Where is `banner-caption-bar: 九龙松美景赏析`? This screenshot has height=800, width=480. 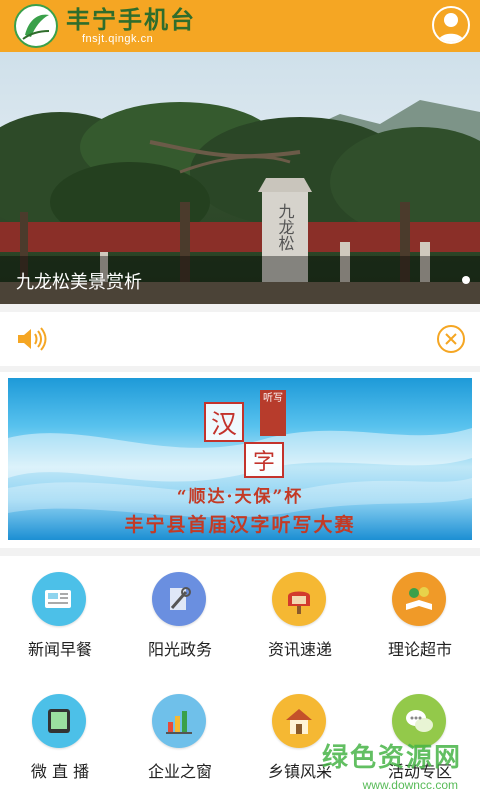 banner-caption-bar: 九龙松美景赏析 is located at coordinates (240, 280).